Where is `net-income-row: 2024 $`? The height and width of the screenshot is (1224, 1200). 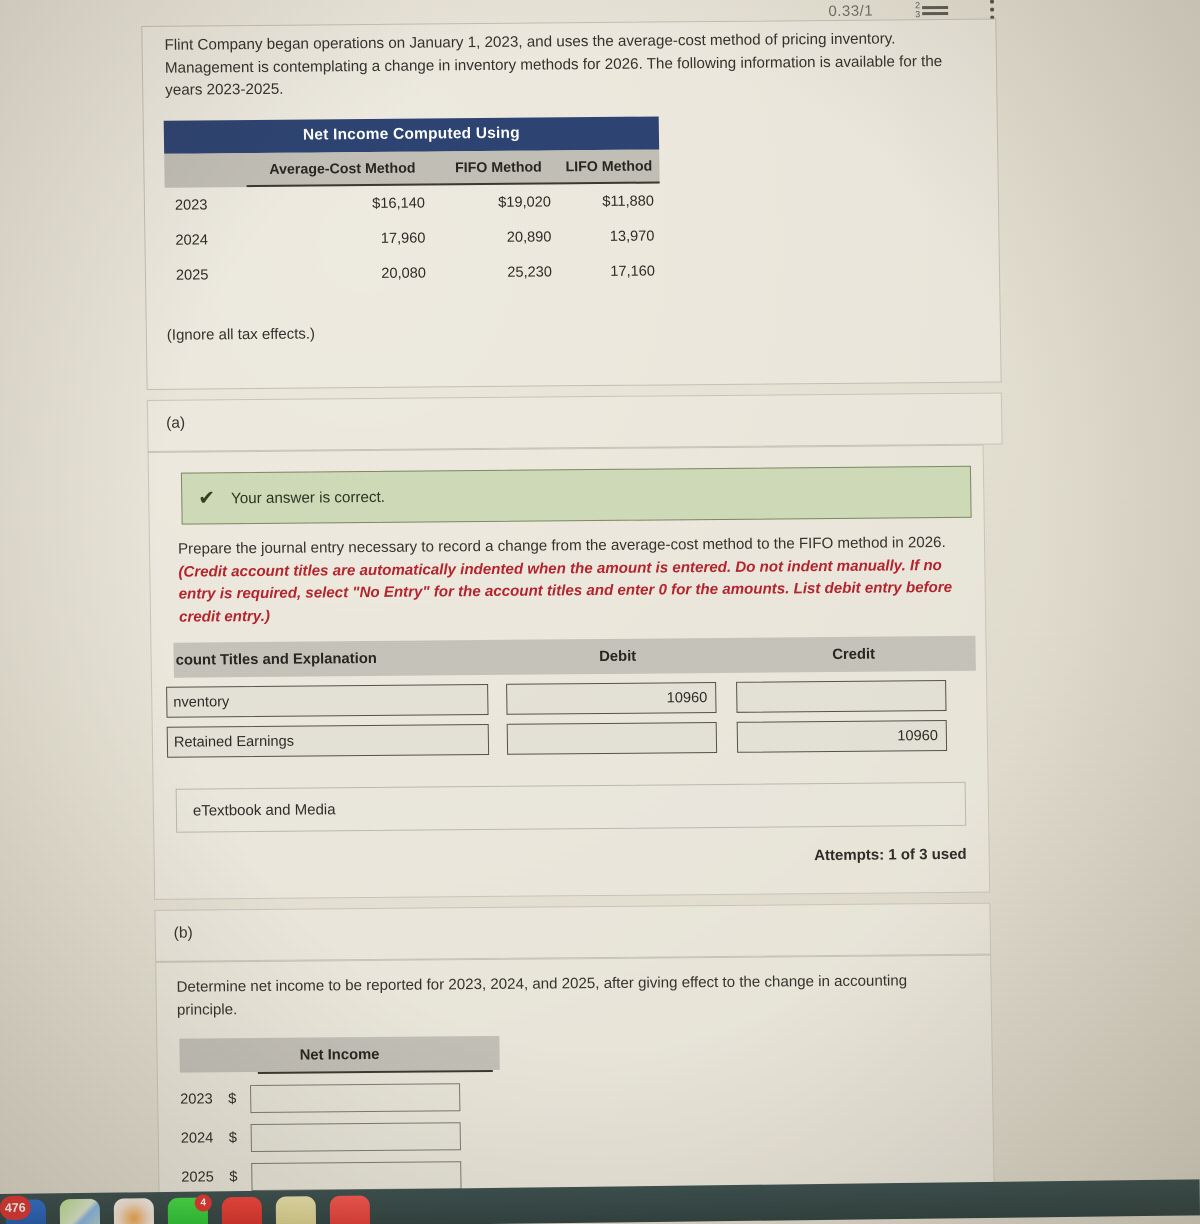
net-income-row: 2024 $ is located at coordinates (341, 1137).